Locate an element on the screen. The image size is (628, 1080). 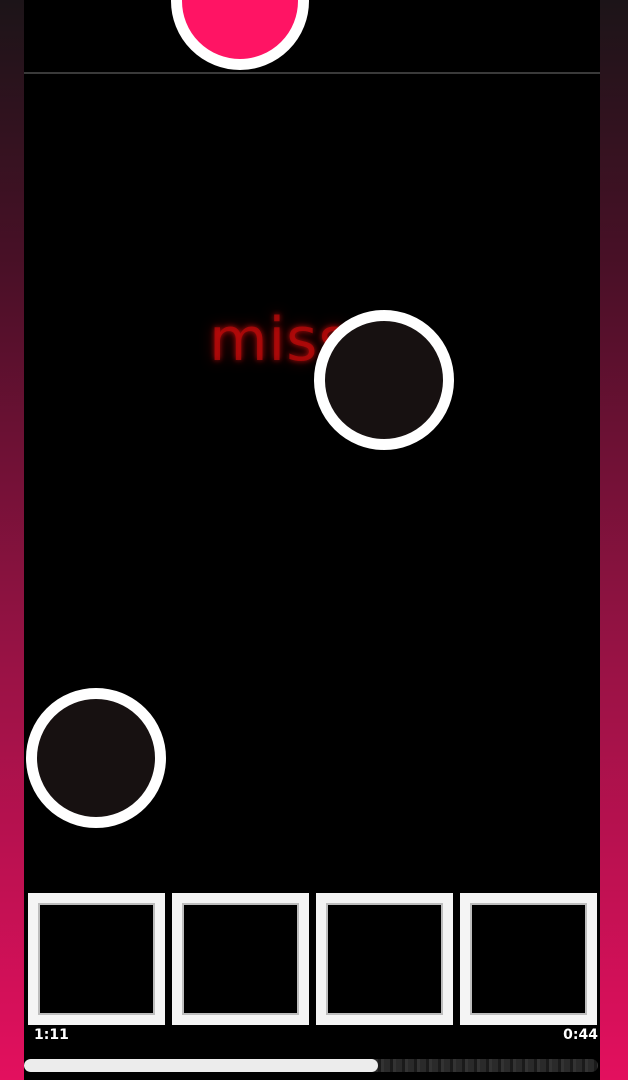
judgement-line is located at coordinates (312, 73).